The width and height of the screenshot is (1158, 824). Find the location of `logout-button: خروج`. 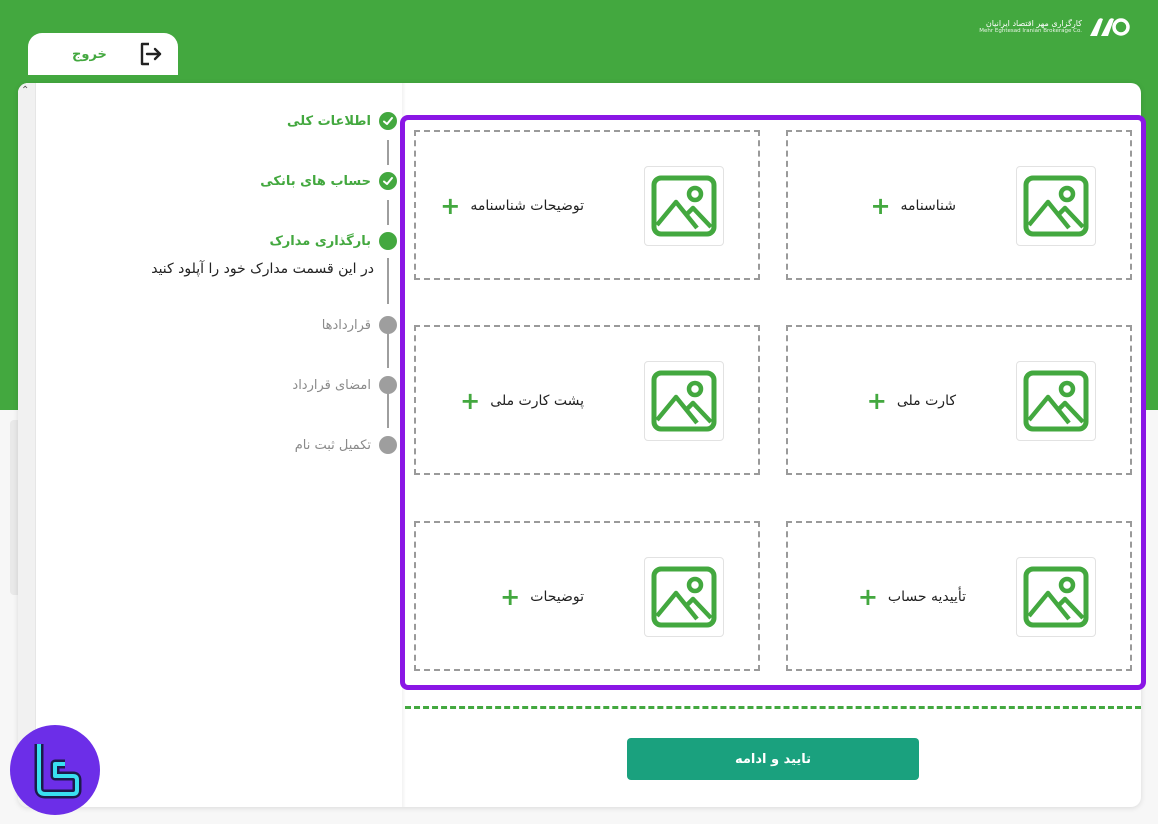

logout-button: خروج is located at coordinates (103, 54).